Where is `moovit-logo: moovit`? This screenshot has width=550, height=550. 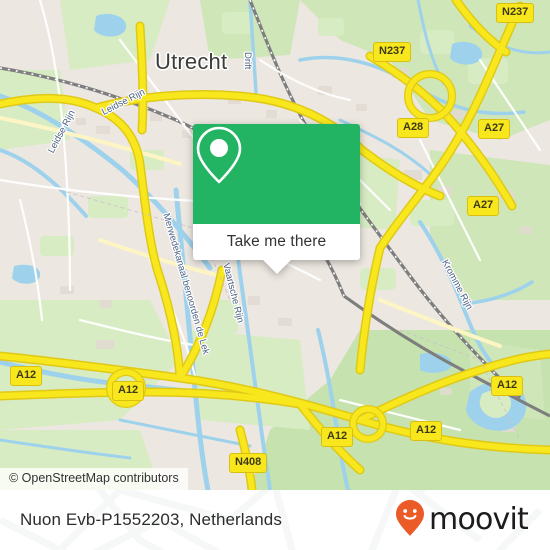
moovit-logo: moovit is located at coordinates (462, 520).